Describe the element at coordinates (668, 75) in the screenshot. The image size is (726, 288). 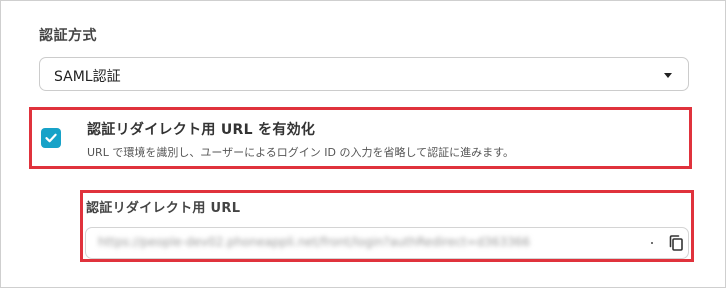
I see `caret-down-icon` at that location.